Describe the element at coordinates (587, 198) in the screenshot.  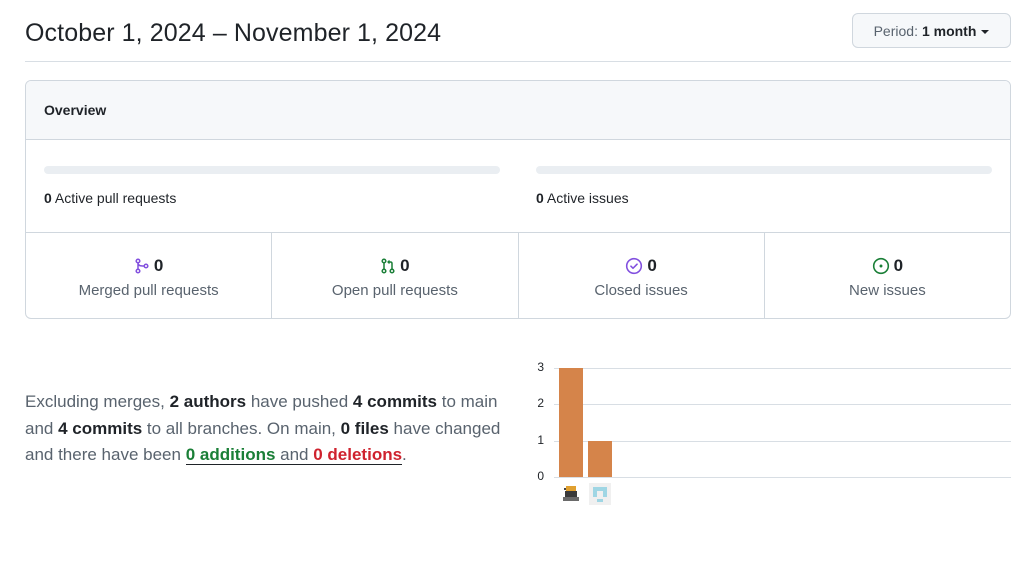
I see `active-issues-label: Active issues` at that location.